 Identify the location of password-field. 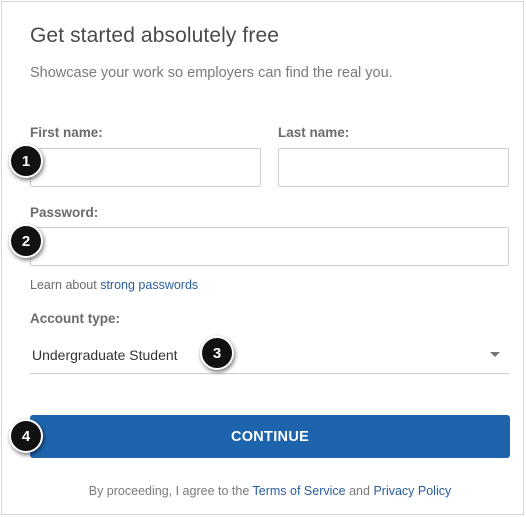
(269, 246).